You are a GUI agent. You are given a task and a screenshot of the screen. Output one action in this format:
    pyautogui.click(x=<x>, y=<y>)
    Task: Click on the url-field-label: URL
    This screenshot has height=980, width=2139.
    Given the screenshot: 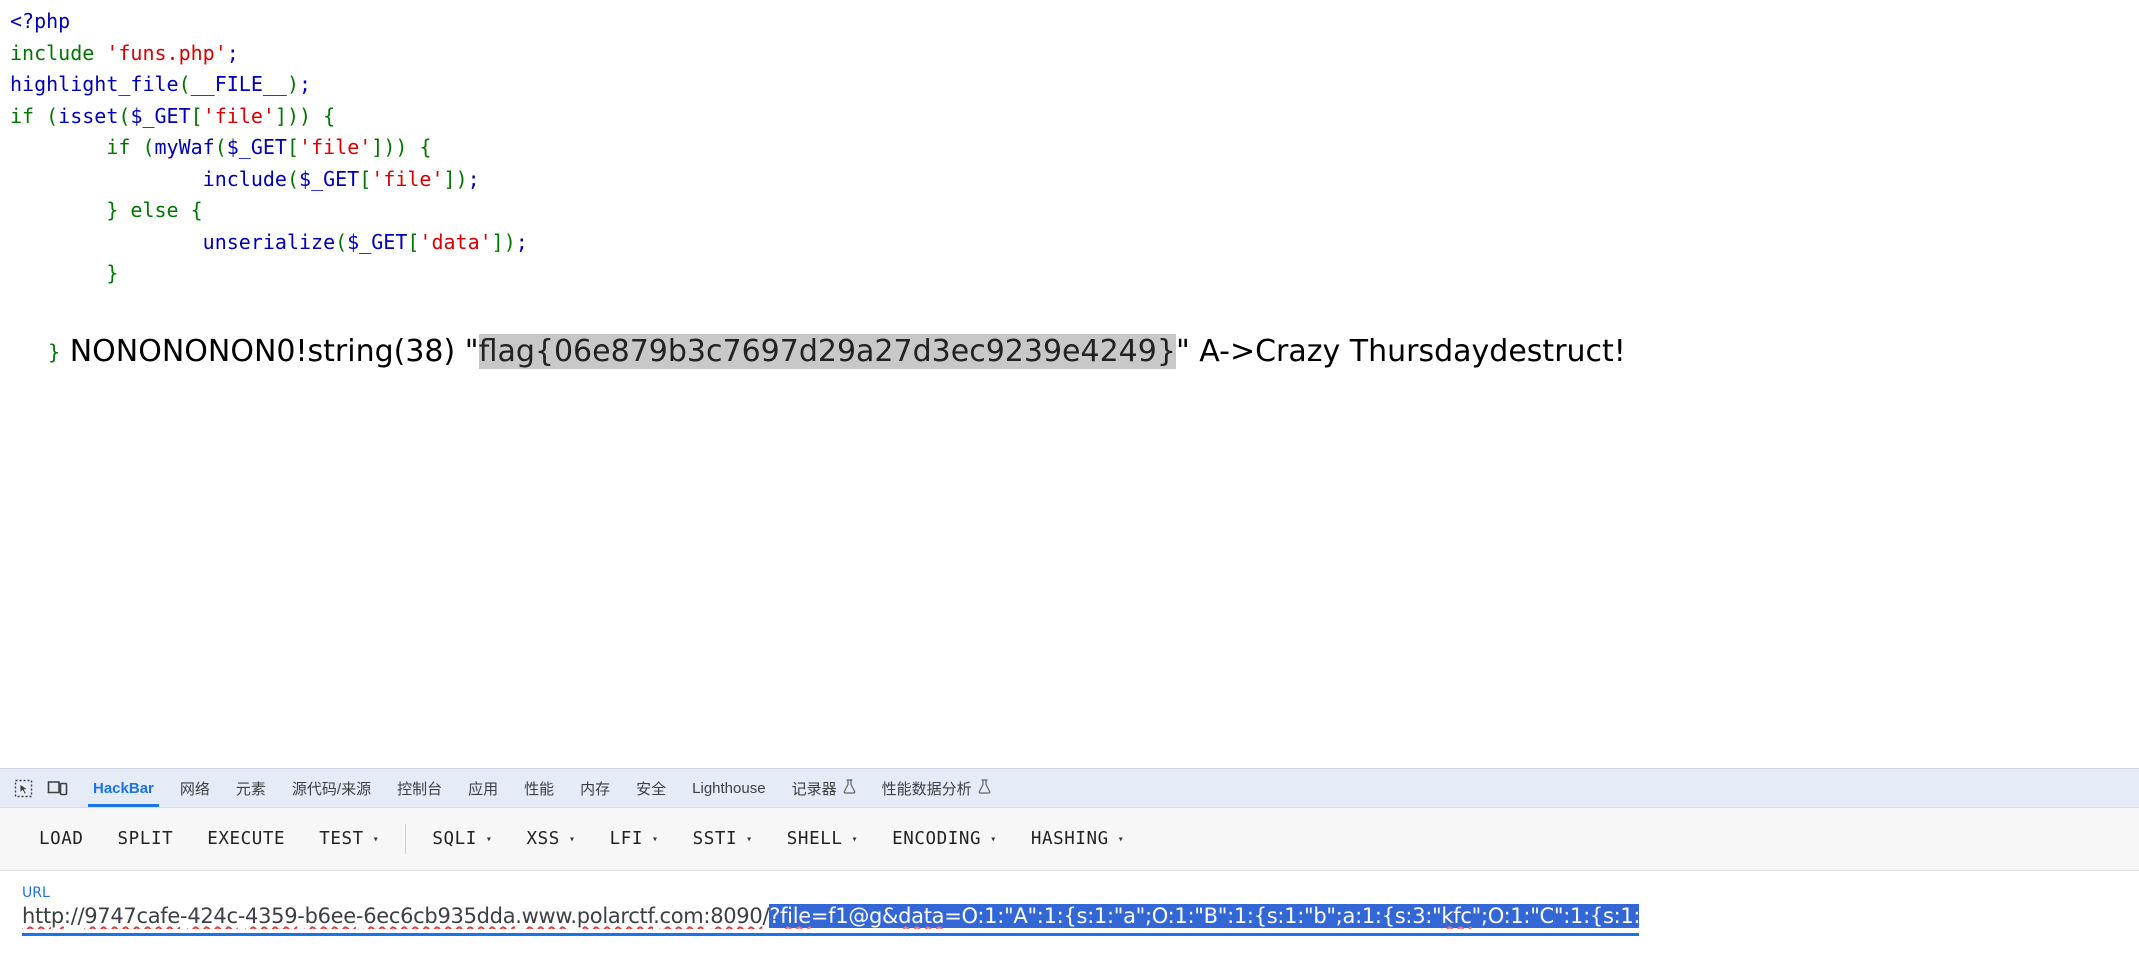 What is the action you would take?
    pyautogui.click(x=36, y=893)
    